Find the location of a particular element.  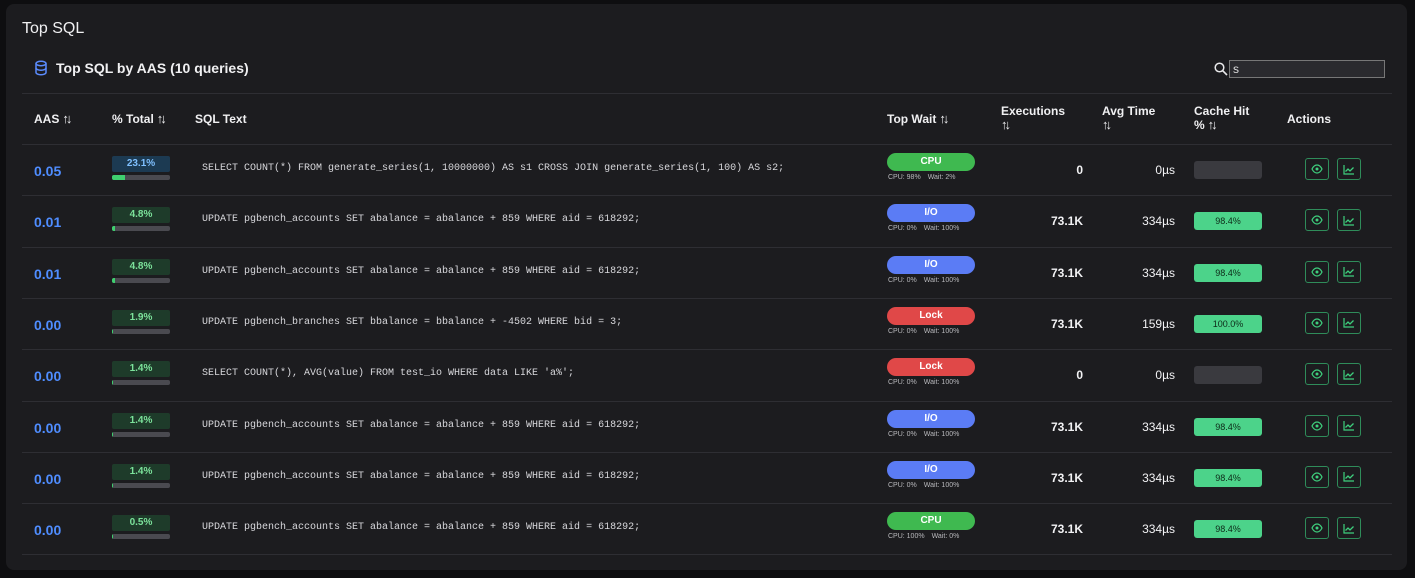

aas-value: 0.05 is located at coordinates (48, 171).